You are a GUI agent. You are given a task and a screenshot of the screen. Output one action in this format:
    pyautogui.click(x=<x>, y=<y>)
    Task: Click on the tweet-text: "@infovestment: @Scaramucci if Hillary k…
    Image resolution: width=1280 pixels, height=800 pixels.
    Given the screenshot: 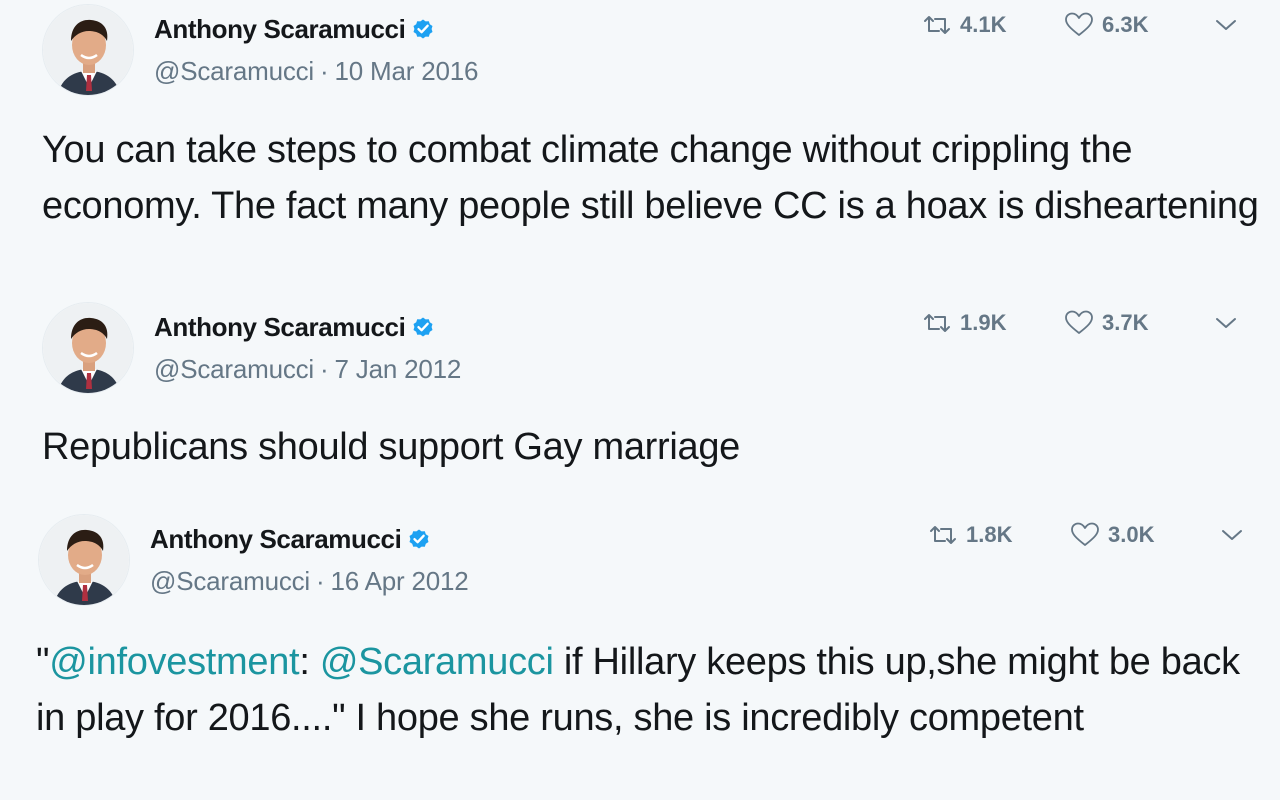 What is the action you would take?
    pyautogui.click(x=646, y=690)
    